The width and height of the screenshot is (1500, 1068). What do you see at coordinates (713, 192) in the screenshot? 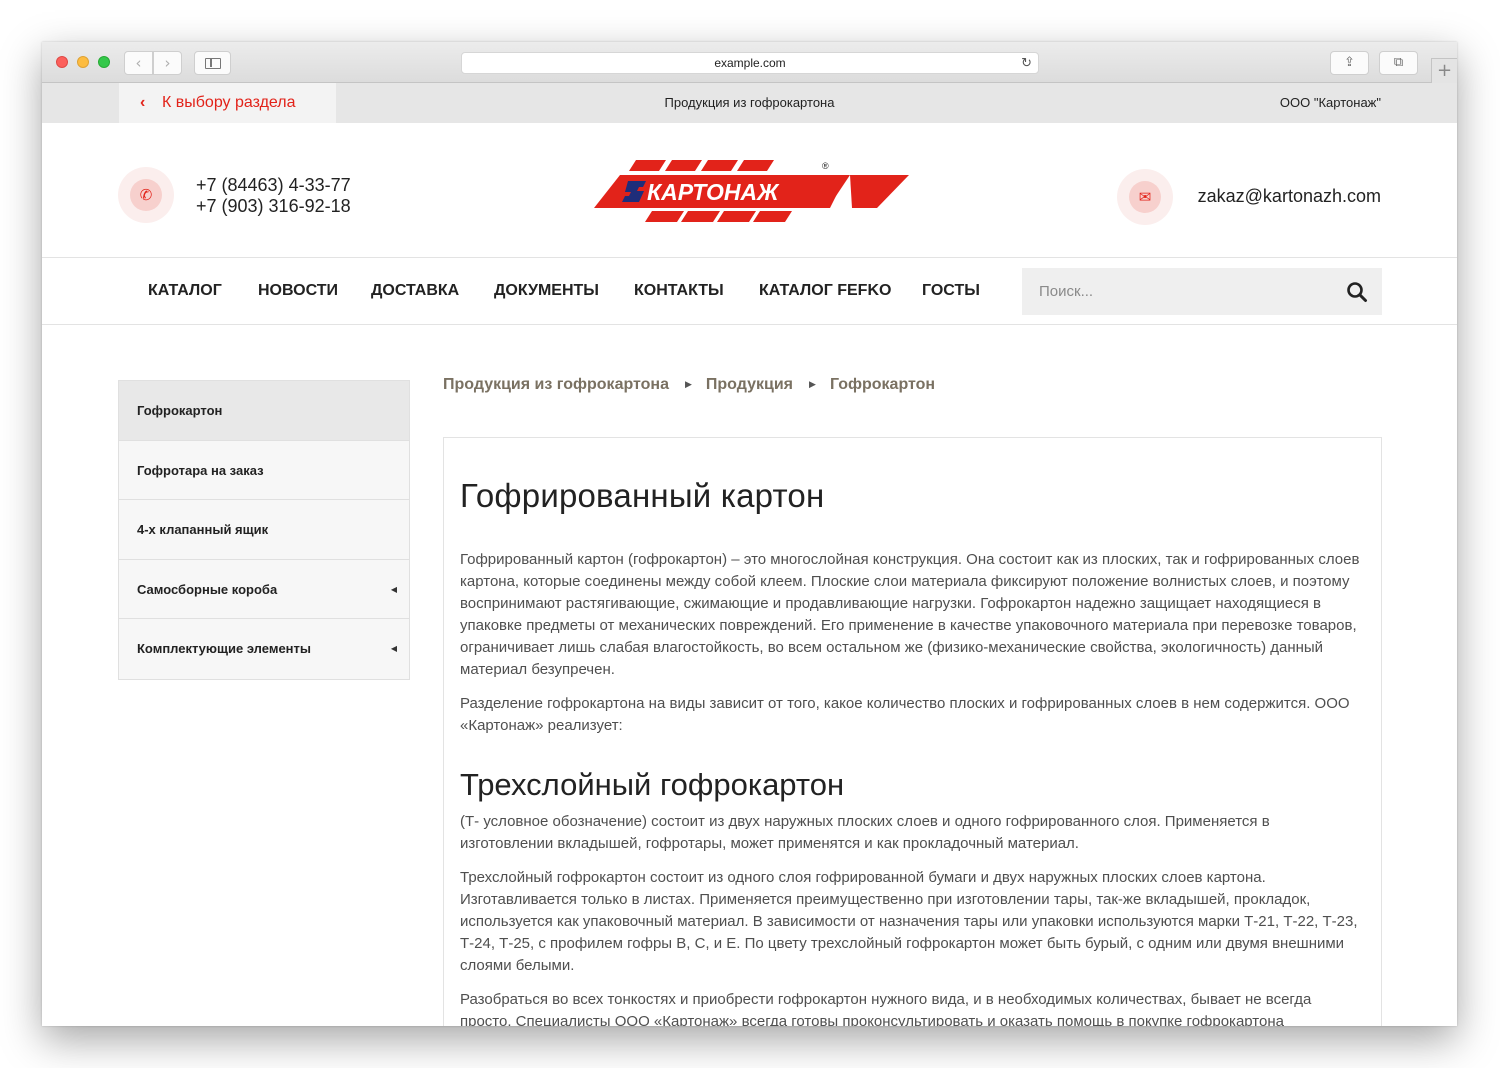
I see `logo-text: КАРТОНАЖ` at bounding box center [713, 192].